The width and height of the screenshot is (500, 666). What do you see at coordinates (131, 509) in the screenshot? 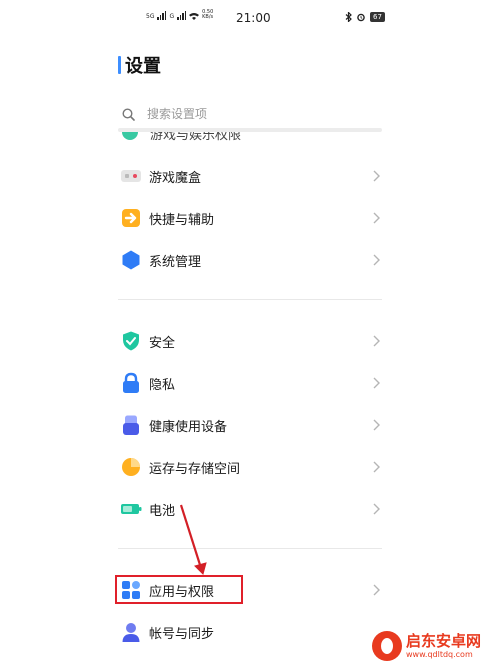
I see `battery-icon` at bounding box center [131, 509].